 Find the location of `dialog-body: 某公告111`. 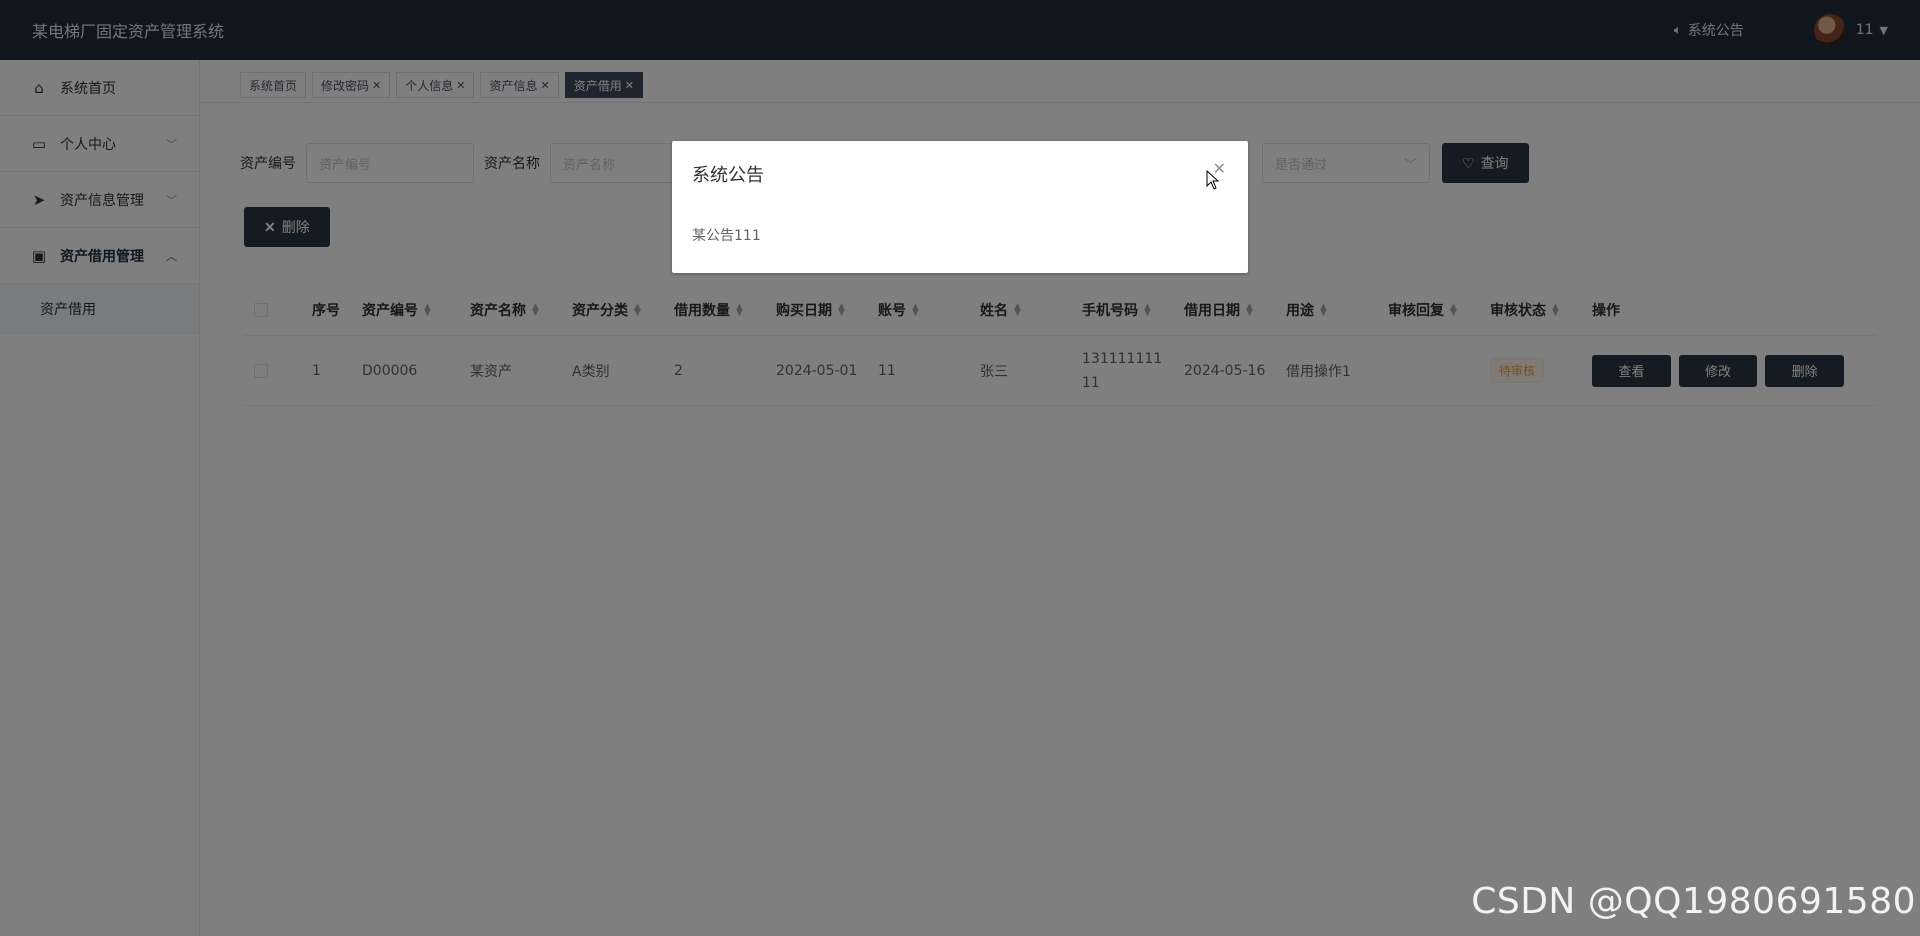

dialog-body: 某公告111 is located at coordinates (726, 236).